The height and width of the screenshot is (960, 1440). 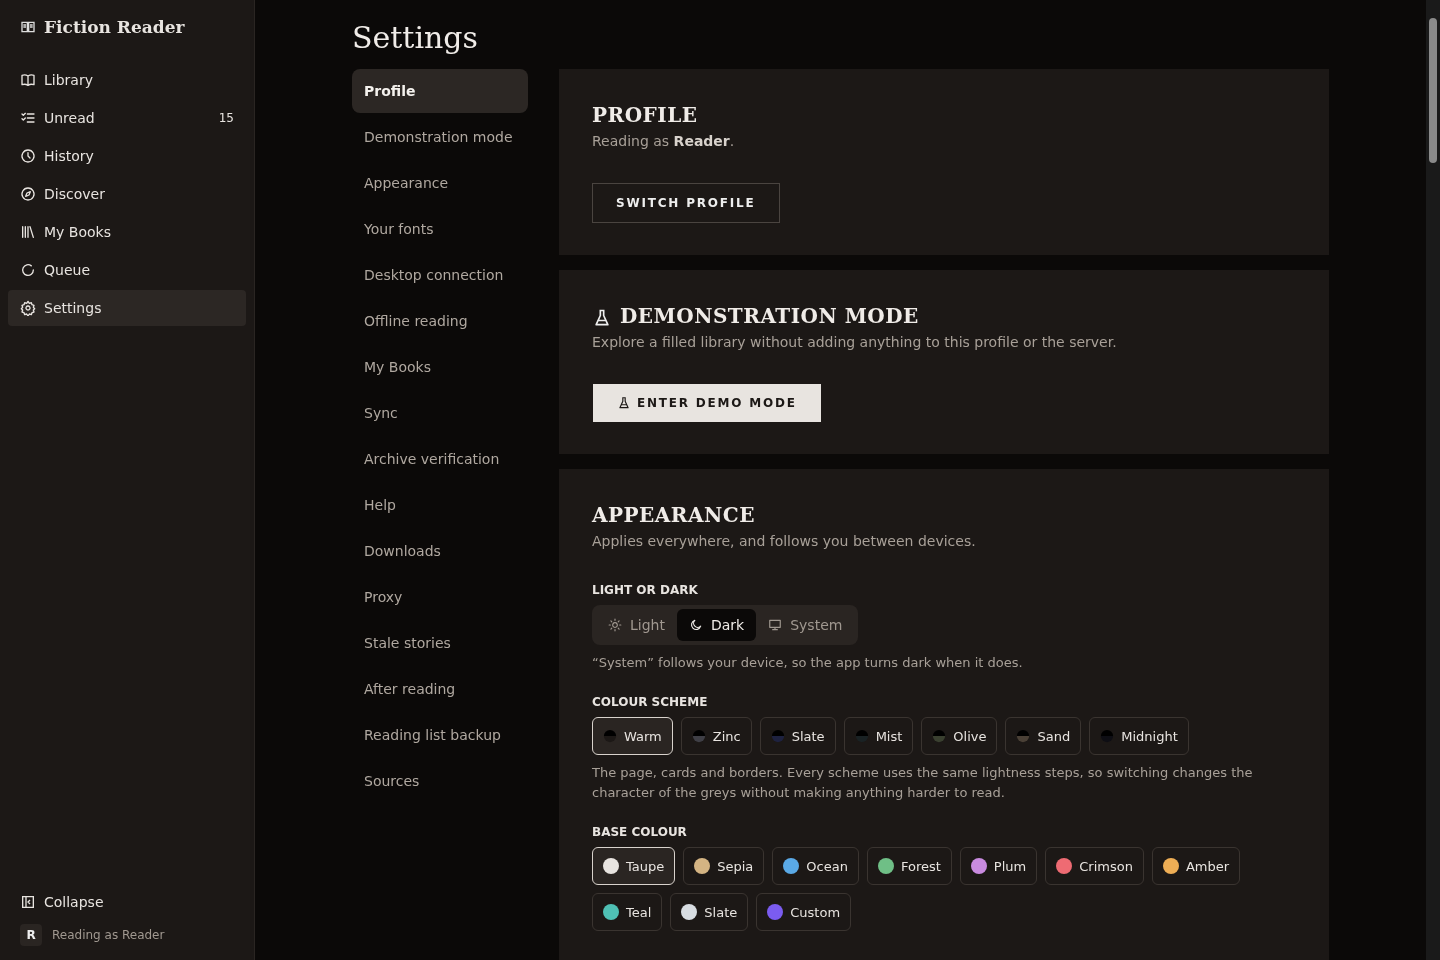 I want to click on base-colour-option: Sepia, so click(x=724, y=866).